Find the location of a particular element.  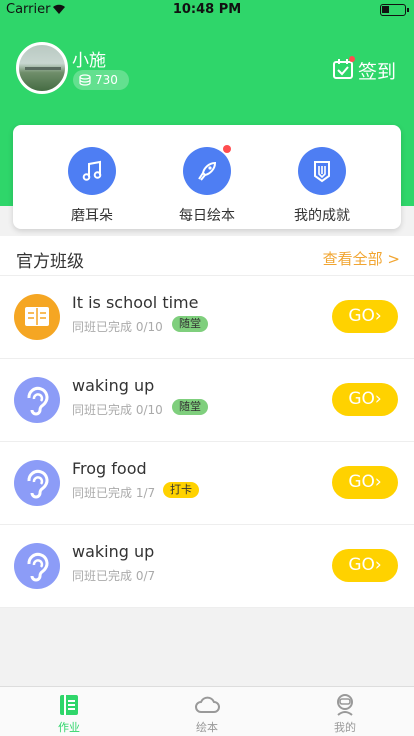

class-name: Frog food is located at coordinates (109, 468).